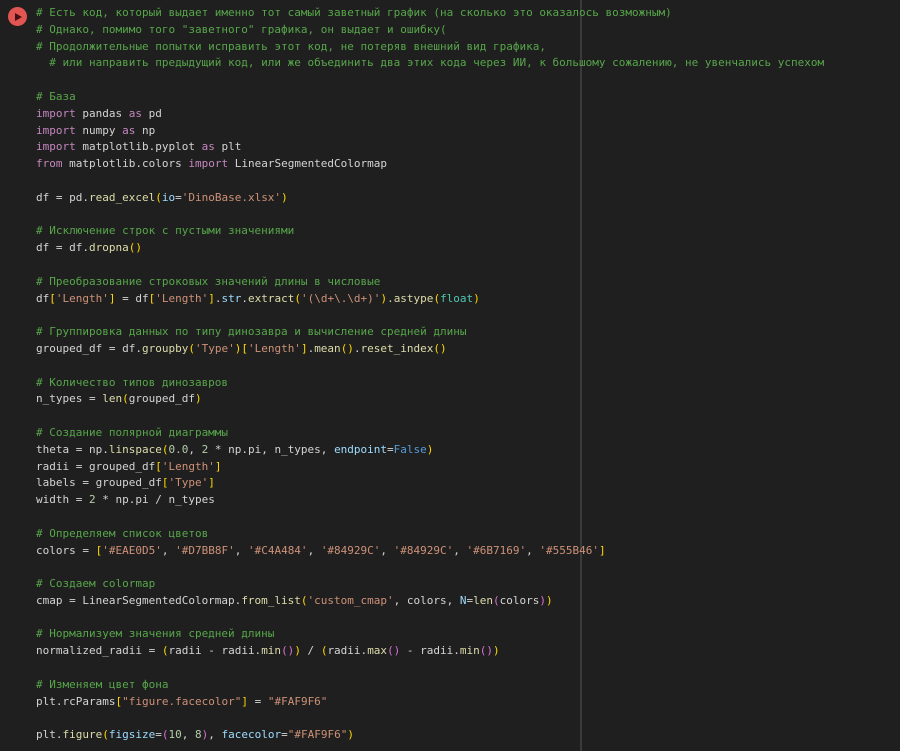  What do you see at coordinates (310, 651) in the screenshot?
I see `code-token: /` at bounding box center [310, 651].